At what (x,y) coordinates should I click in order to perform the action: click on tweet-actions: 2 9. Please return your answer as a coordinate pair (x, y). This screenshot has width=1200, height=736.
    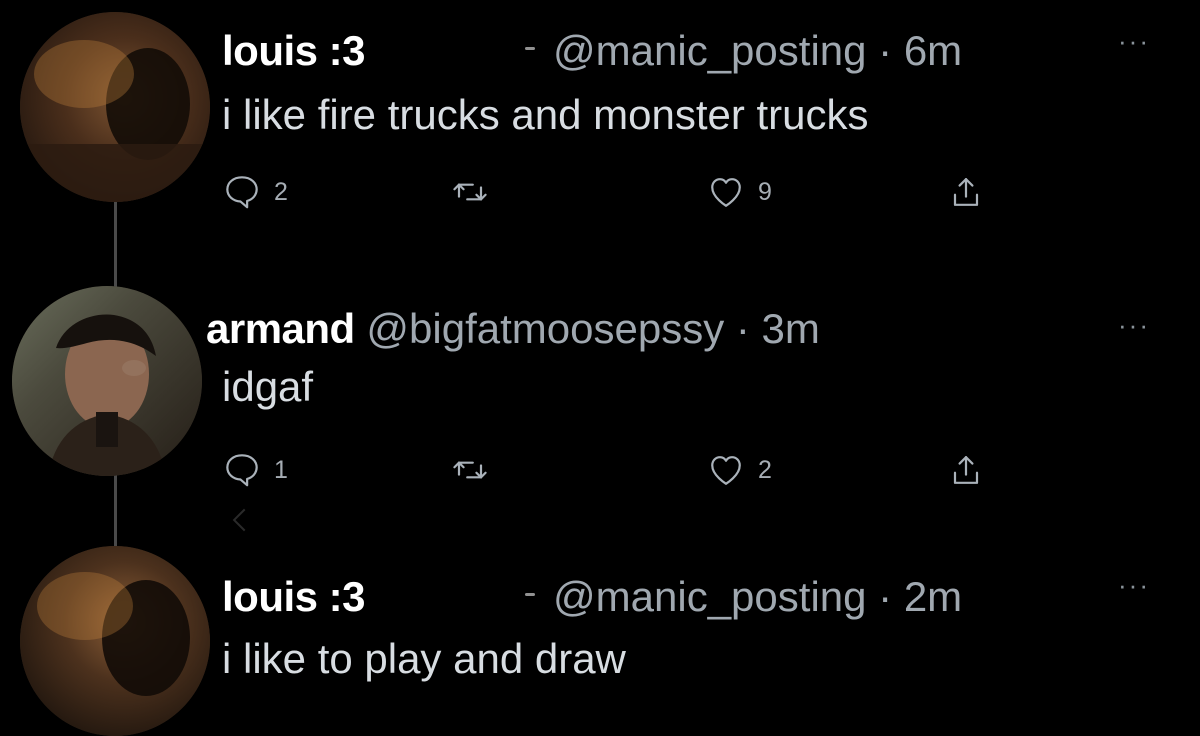
    Looking at the image, I should click on (615, 192).